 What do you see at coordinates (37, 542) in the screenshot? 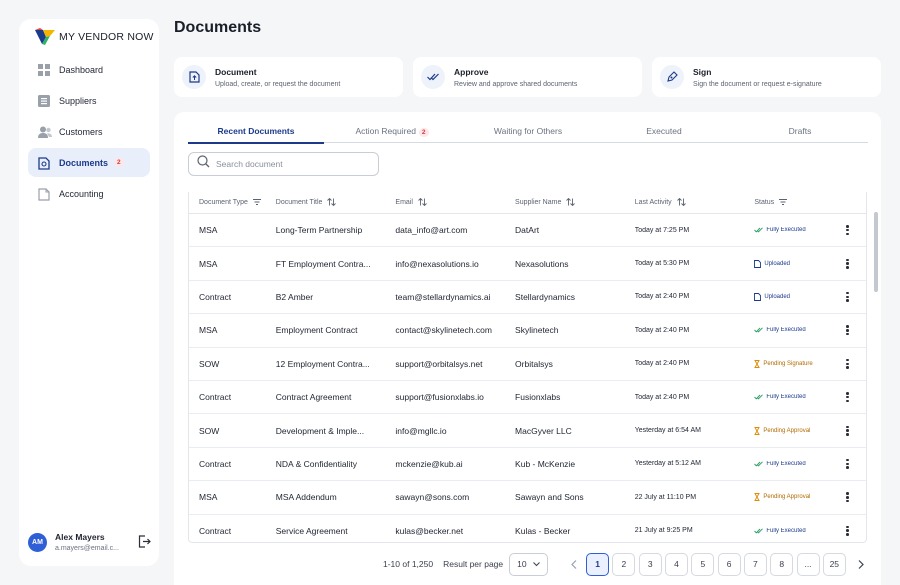
I see `avatar: AM` at bounding box center [37, 542].